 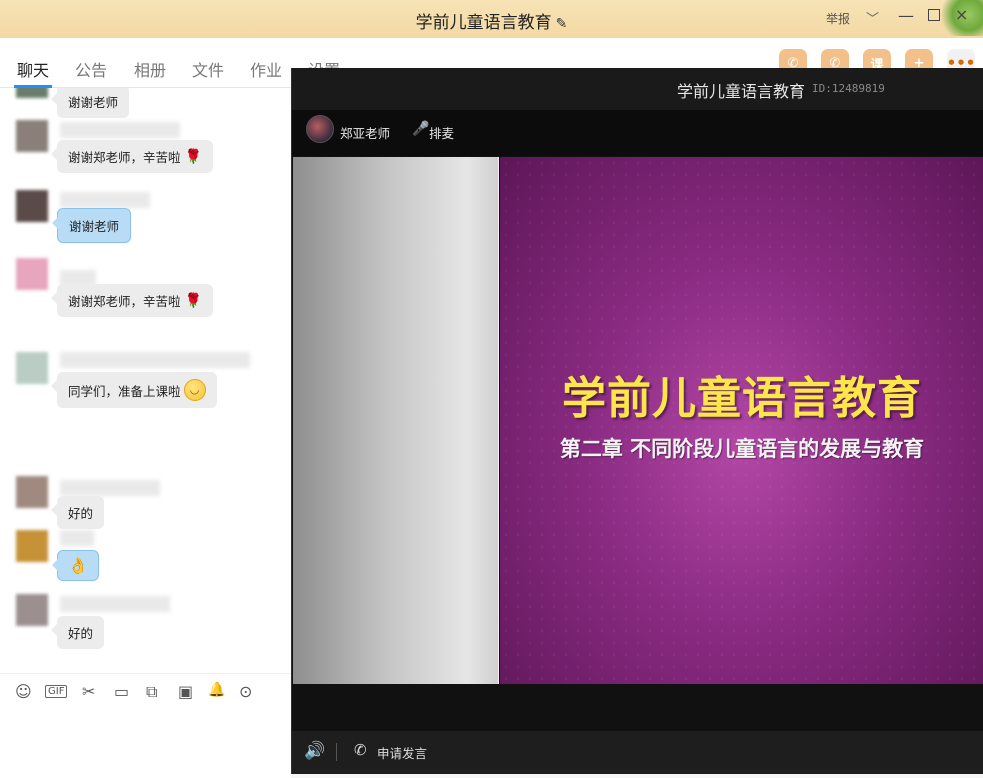 I want to click on message-text: 同学们，准备上课啦, so click(x=124, y=391).